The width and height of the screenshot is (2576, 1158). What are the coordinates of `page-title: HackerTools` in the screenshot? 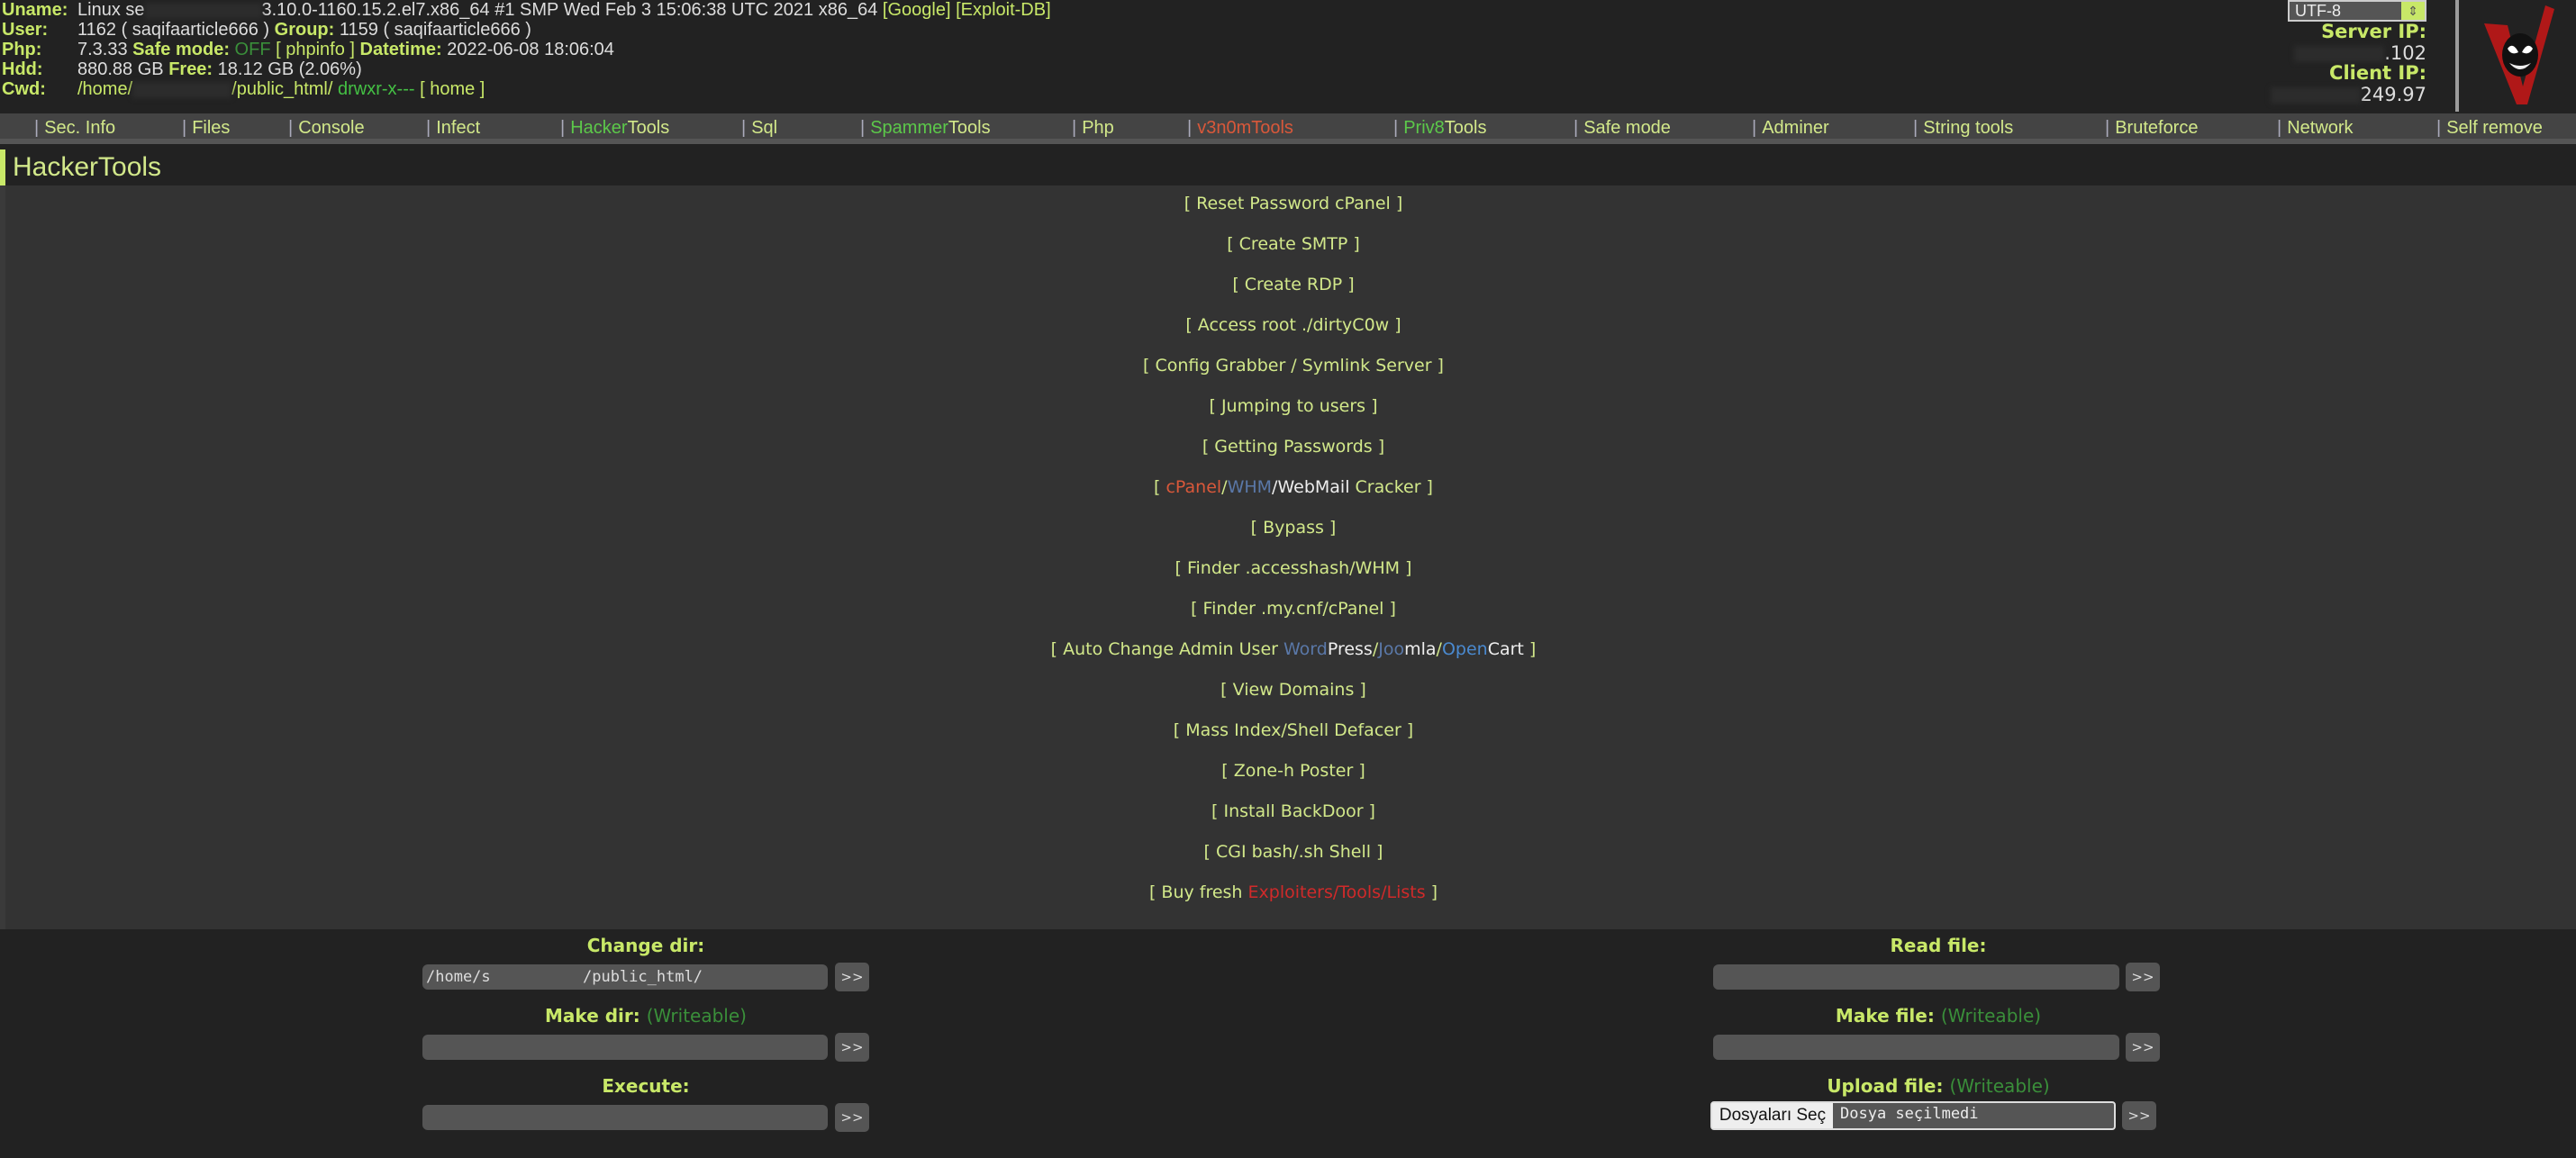 It's located at (1288, 167).